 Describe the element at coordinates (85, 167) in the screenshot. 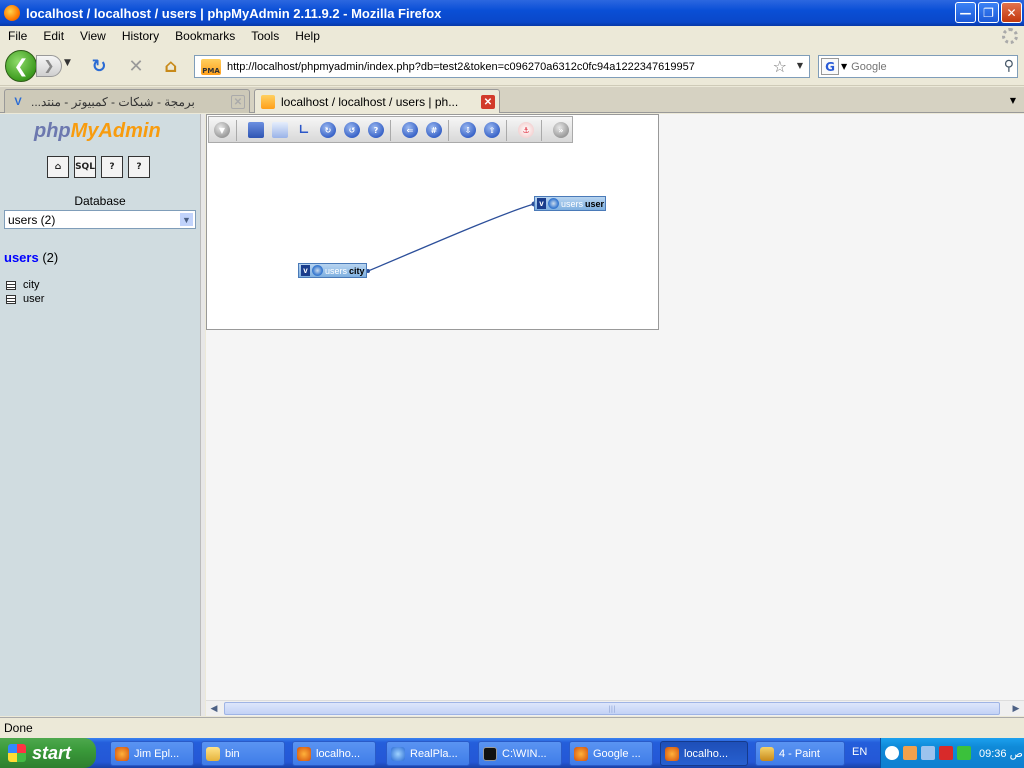

I see `sql-query-icon: SQL` at that location.